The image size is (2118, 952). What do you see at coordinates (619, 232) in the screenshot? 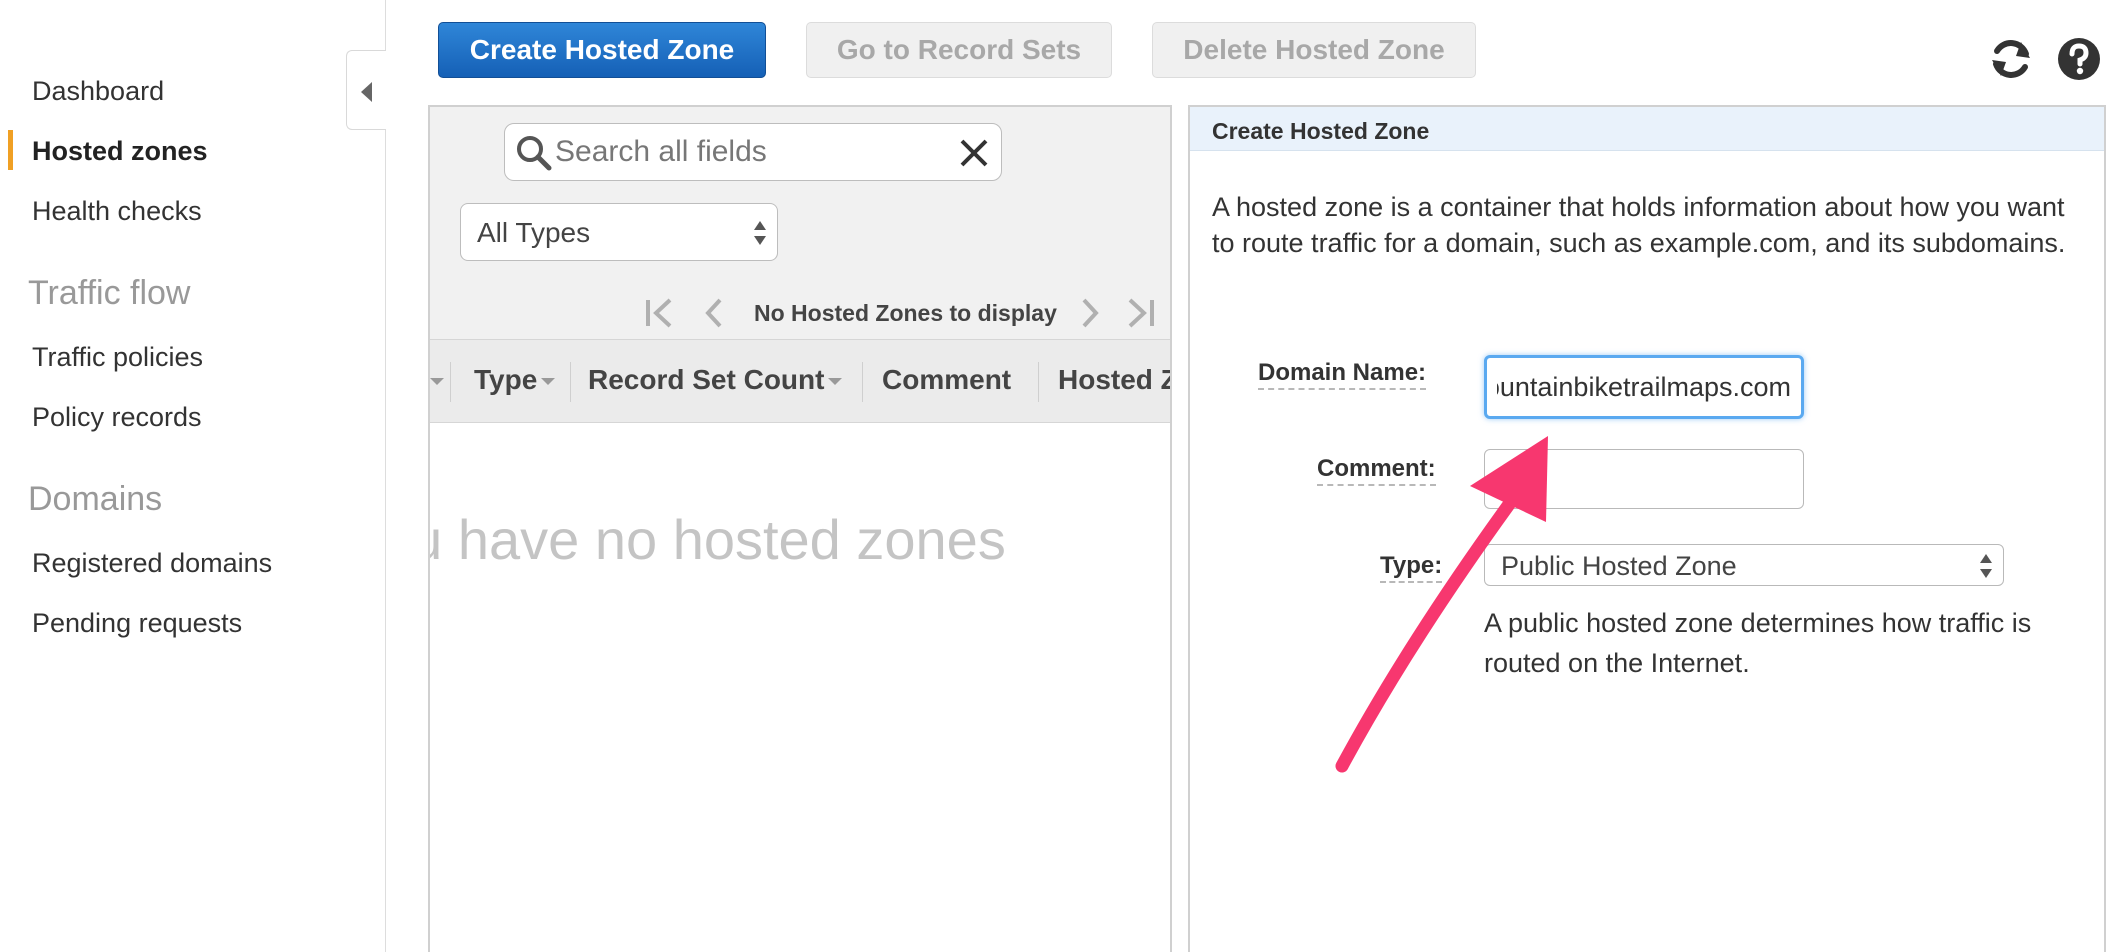
I see `type-filter-select: All Types` at bounding box center [619, 232].